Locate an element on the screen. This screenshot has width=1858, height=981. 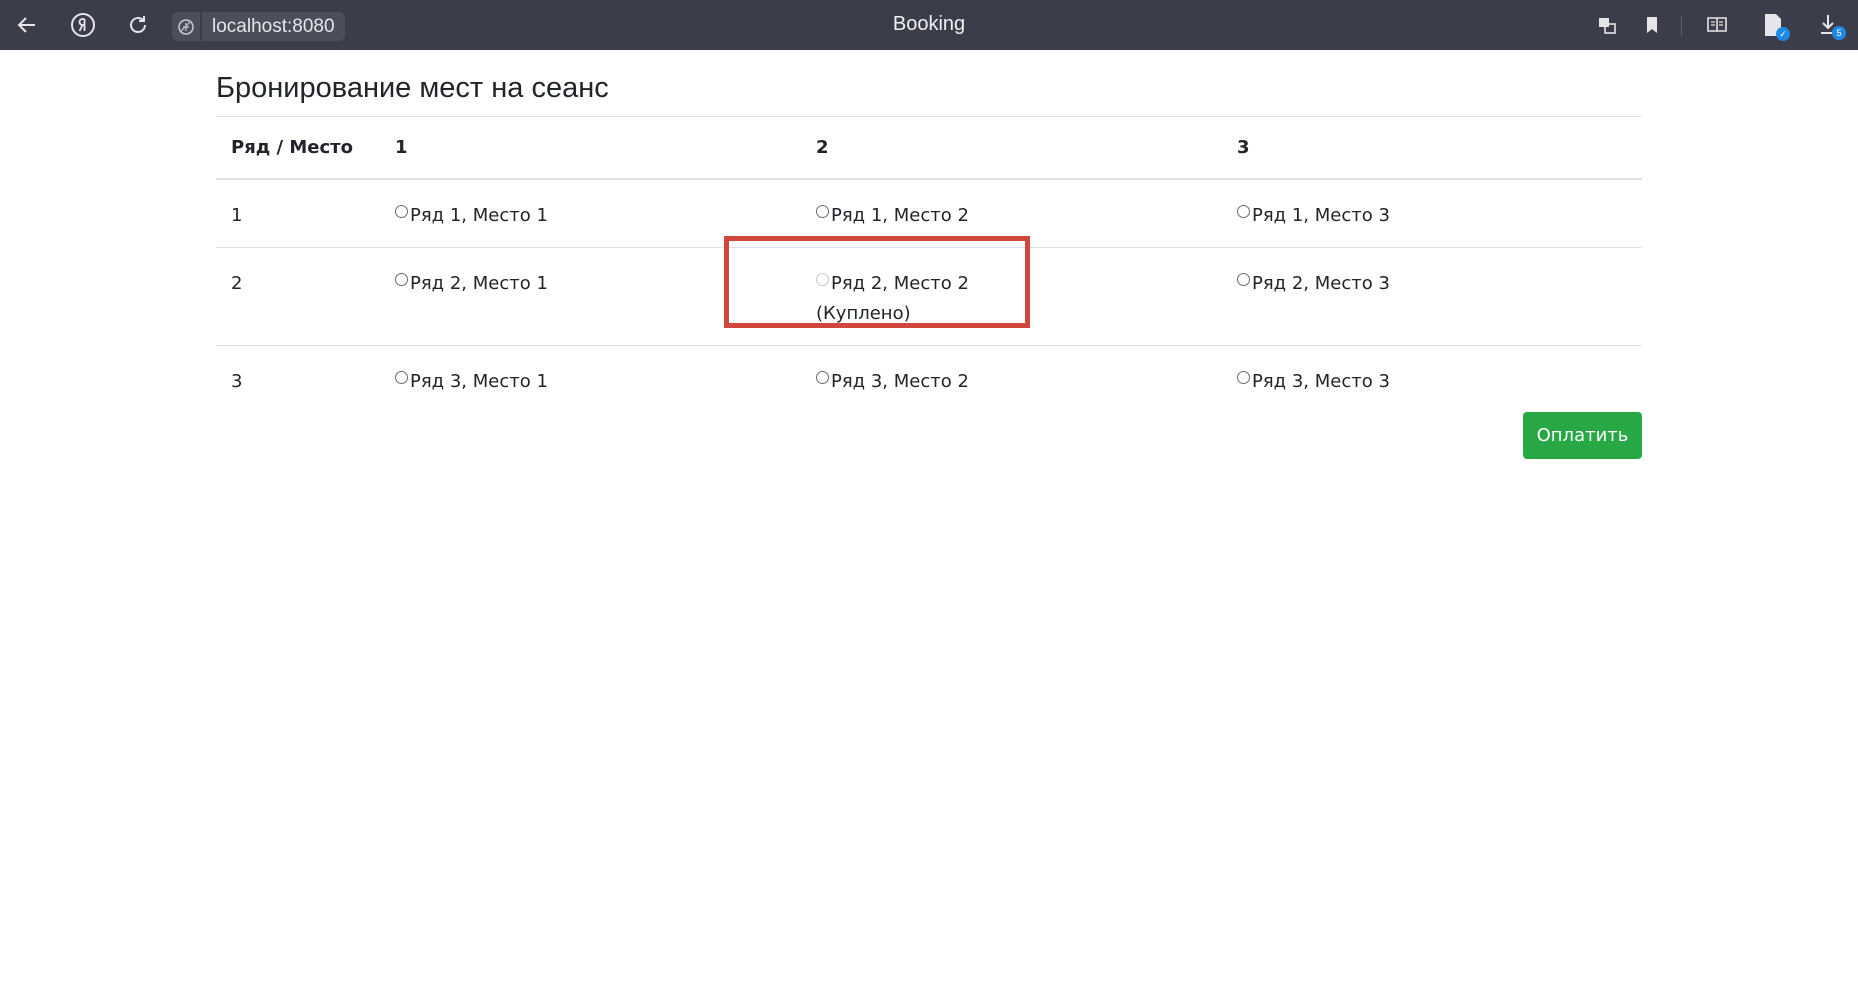
yandex-logo-icon is located at coordinates (83, 25).